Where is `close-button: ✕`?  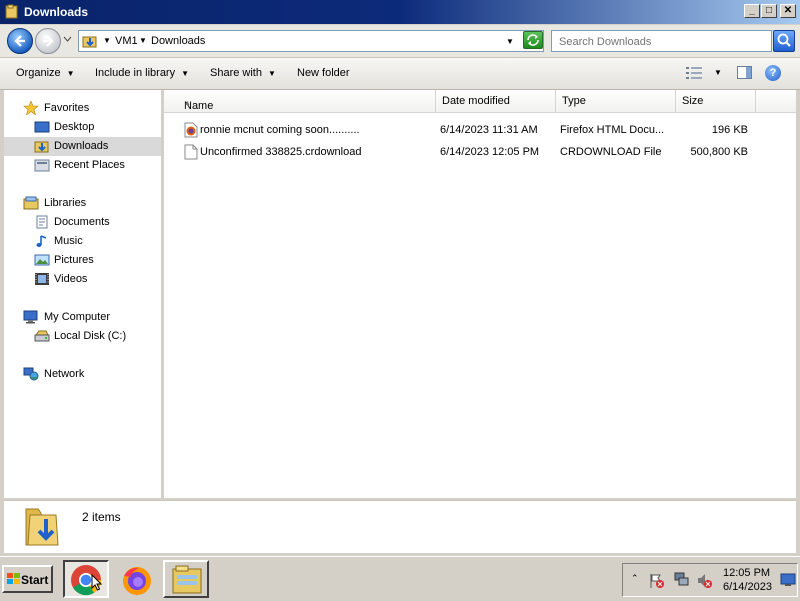
close-button: ✕ is located at coordinates (788, 11).